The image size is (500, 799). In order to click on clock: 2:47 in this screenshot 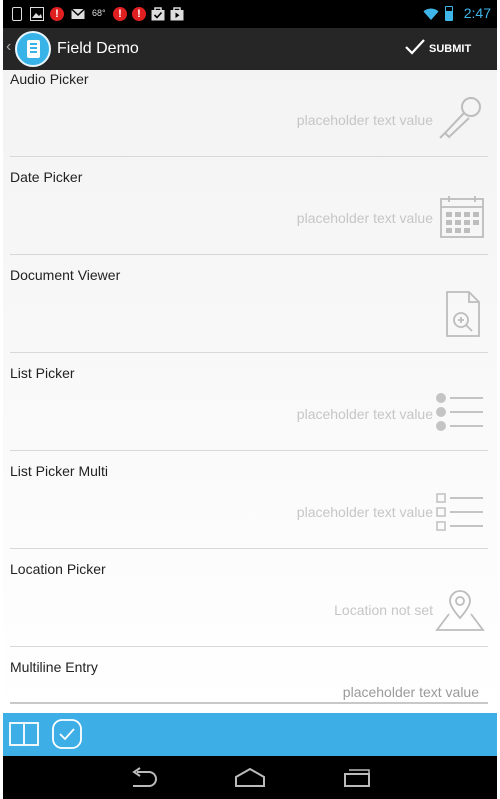, I will do `click(477, 13)`.